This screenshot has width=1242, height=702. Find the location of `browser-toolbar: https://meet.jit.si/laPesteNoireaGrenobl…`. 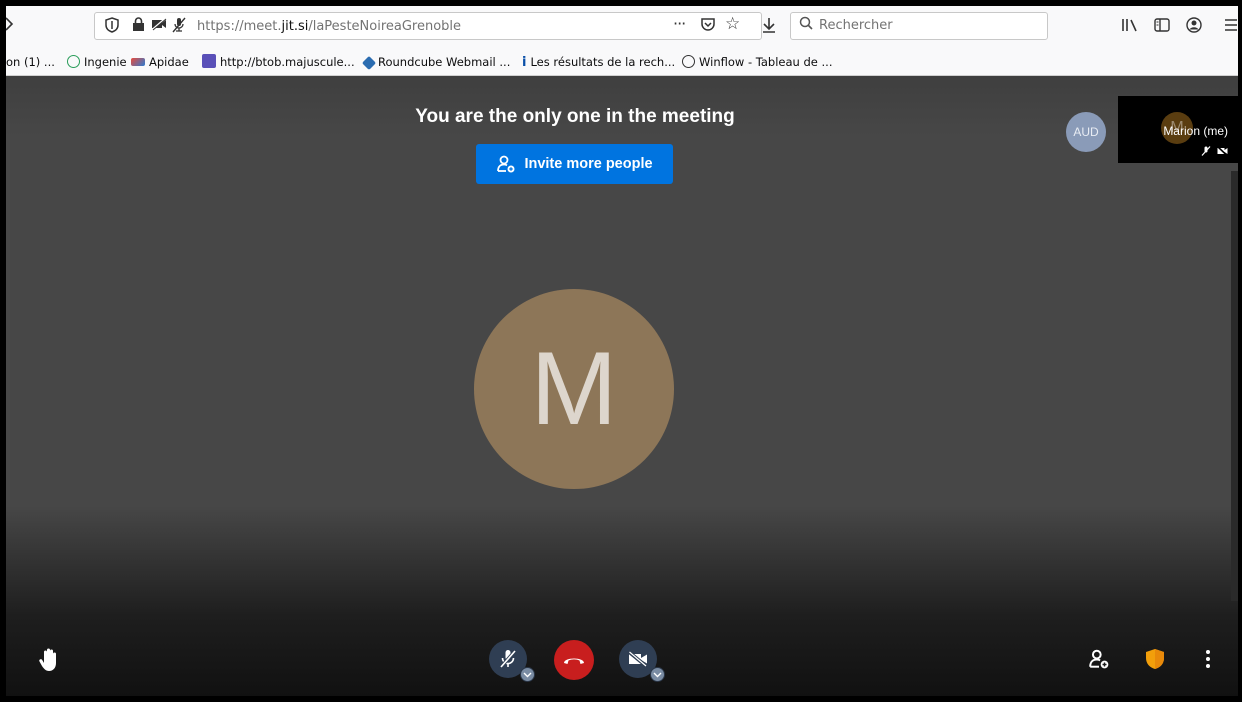

browser-toolbar: https://meet.jit.si/laPesteNoireaGrenobl… is located at coordinates (622, 27).